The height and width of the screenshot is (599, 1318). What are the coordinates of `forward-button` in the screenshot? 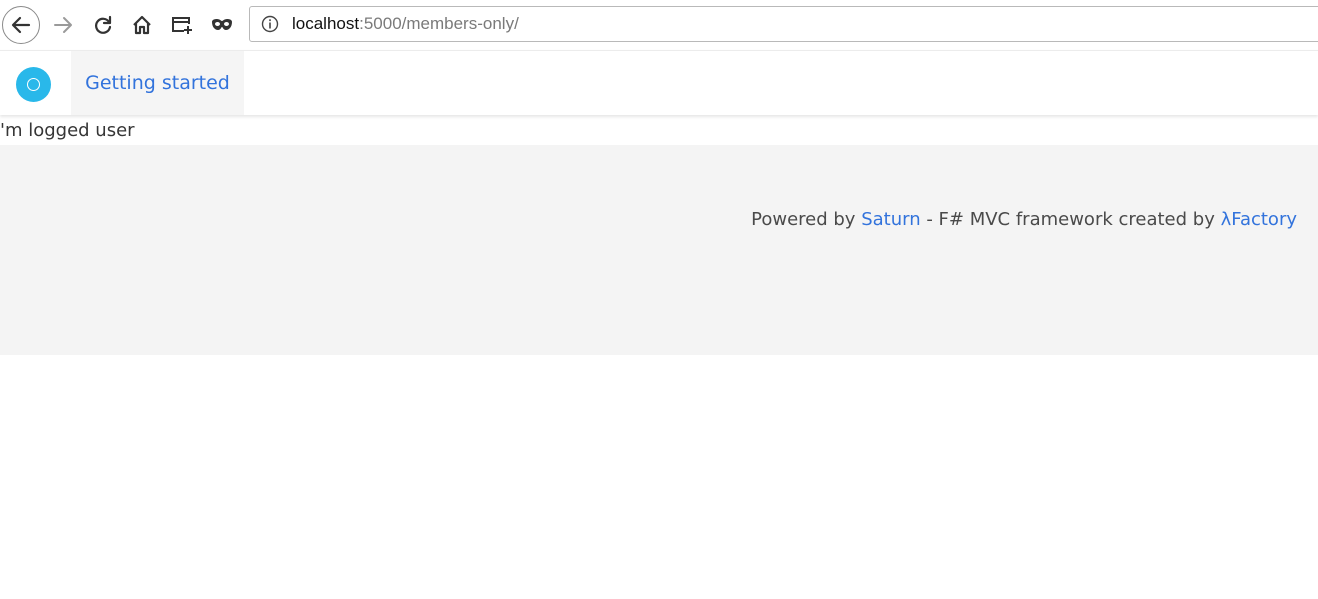 It's located at (63, 25).